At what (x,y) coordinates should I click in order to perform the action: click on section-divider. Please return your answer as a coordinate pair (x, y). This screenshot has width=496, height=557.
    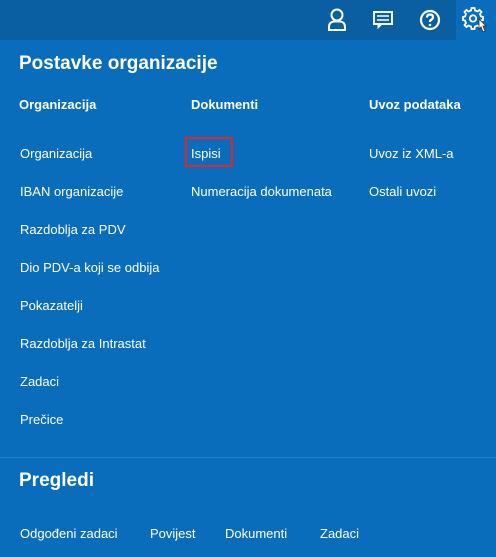
    Looking at the image, I should click on (248, 457).